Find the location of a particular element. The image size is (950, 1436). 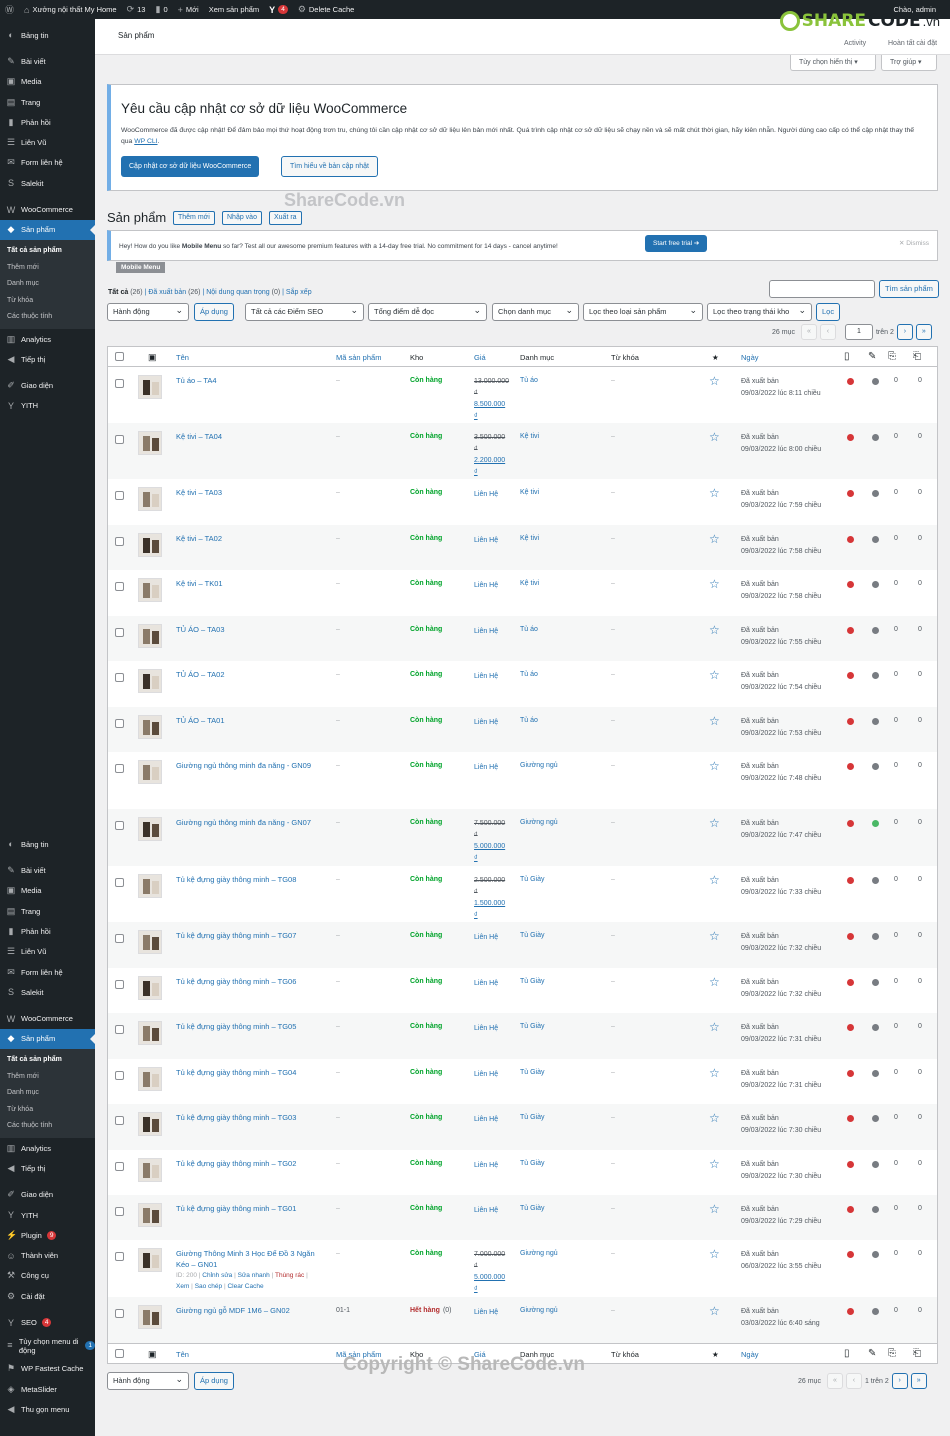

product-name-link: Tủ kệ đựng giày thông minh – TG04 is located at coordinates (248, 1072).